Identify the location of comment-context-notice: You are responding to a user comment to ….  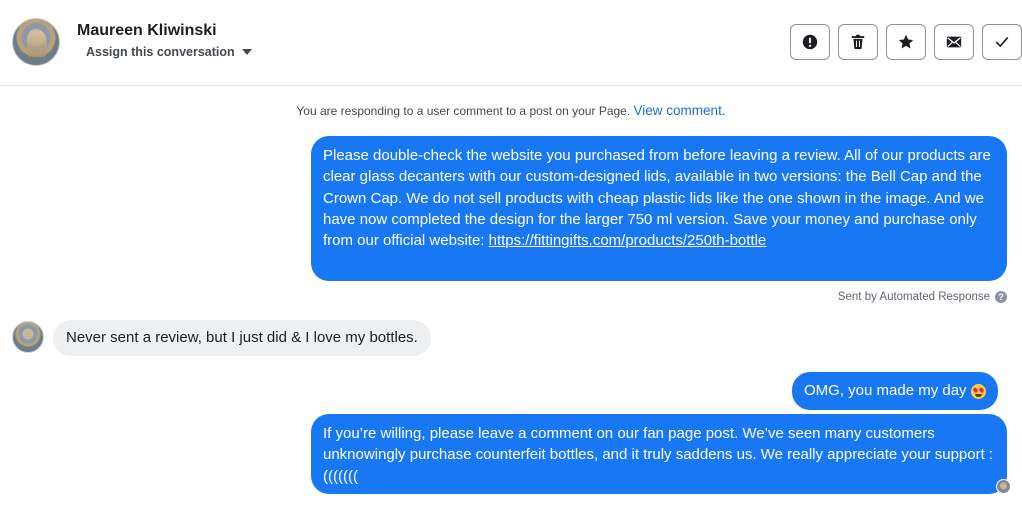
(511, 110).